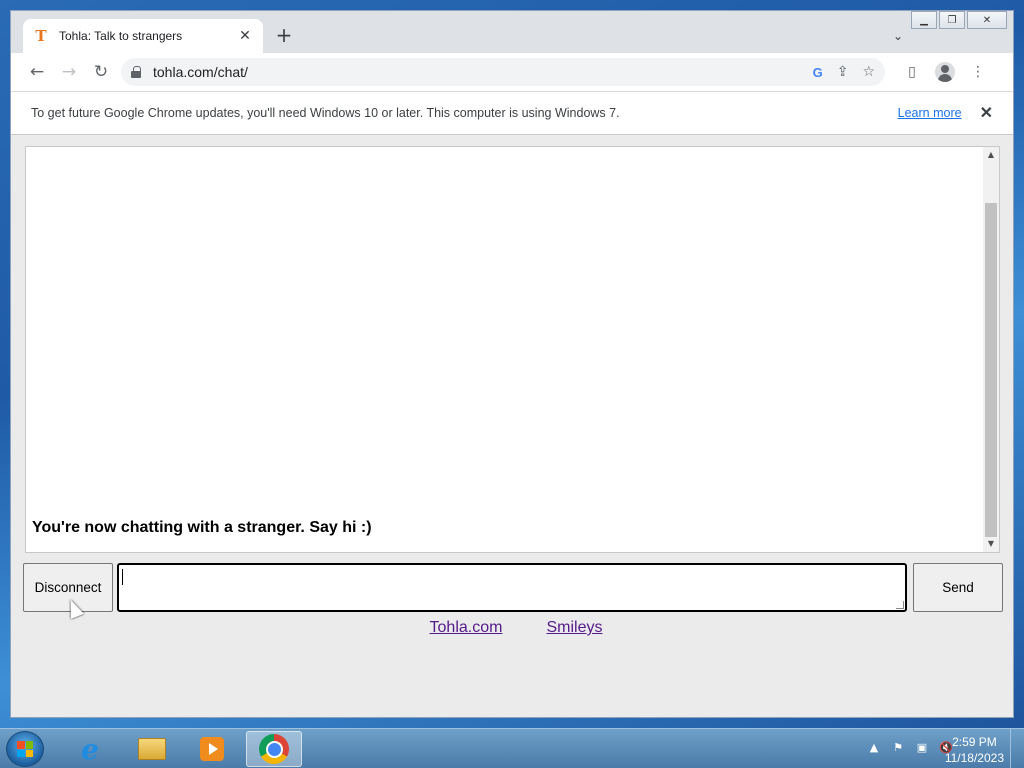 This screenshot has width=1024, height=768. I want to click on forward-button: →, so click(69, 72).